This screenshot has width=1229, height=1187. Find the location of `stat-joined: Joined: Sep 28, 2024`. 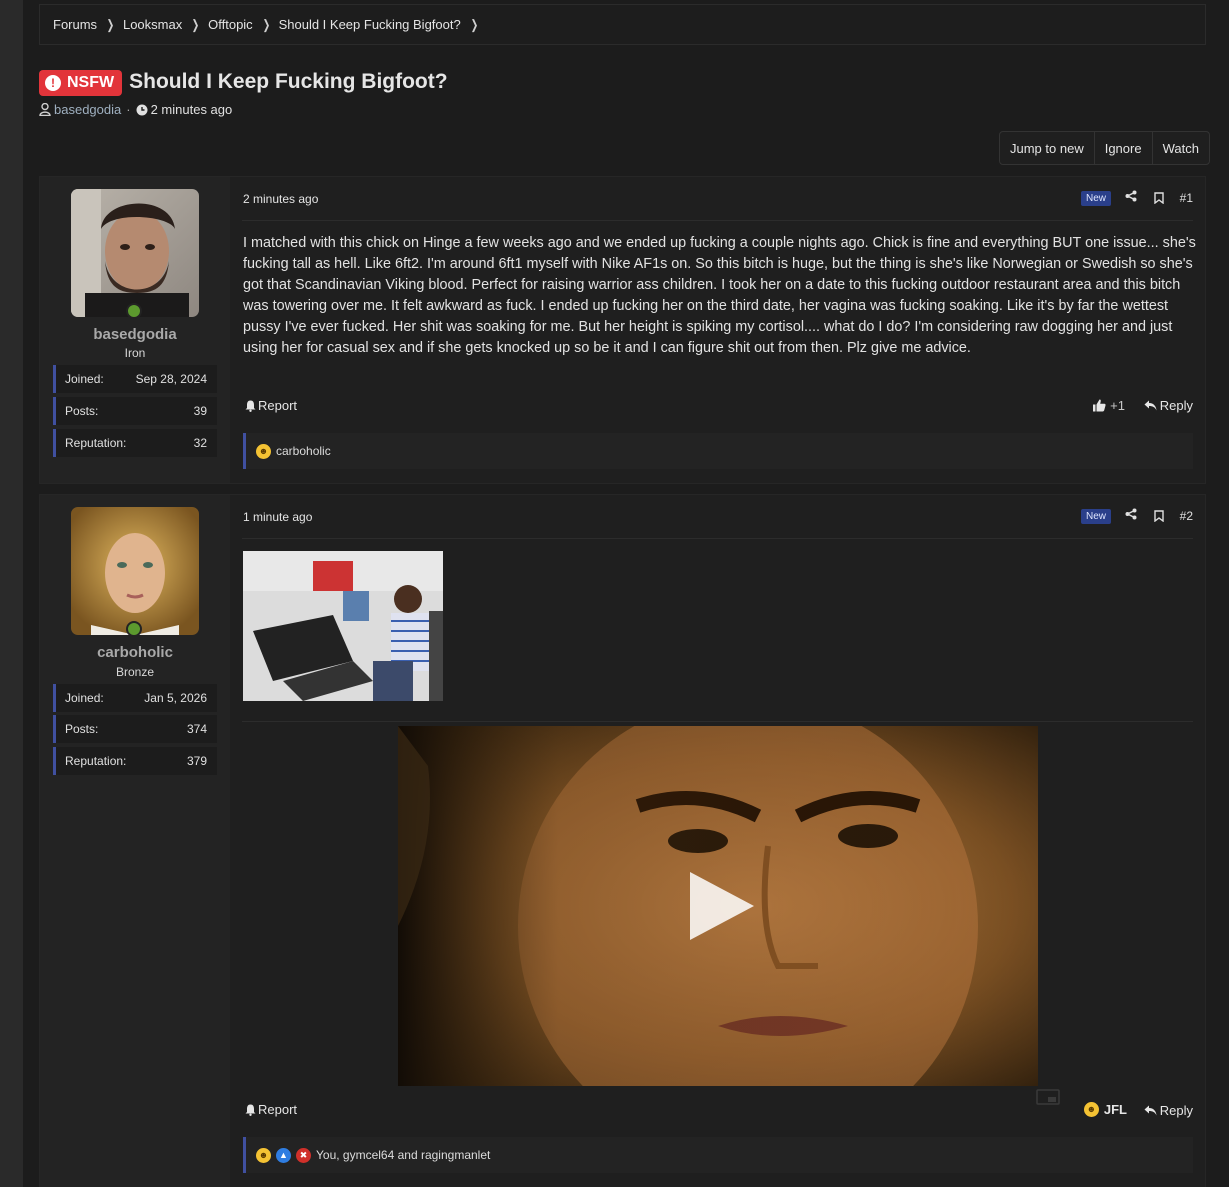

stat-joined: Joined: Sep 28, 2024 is located at coordinates (135, 379).